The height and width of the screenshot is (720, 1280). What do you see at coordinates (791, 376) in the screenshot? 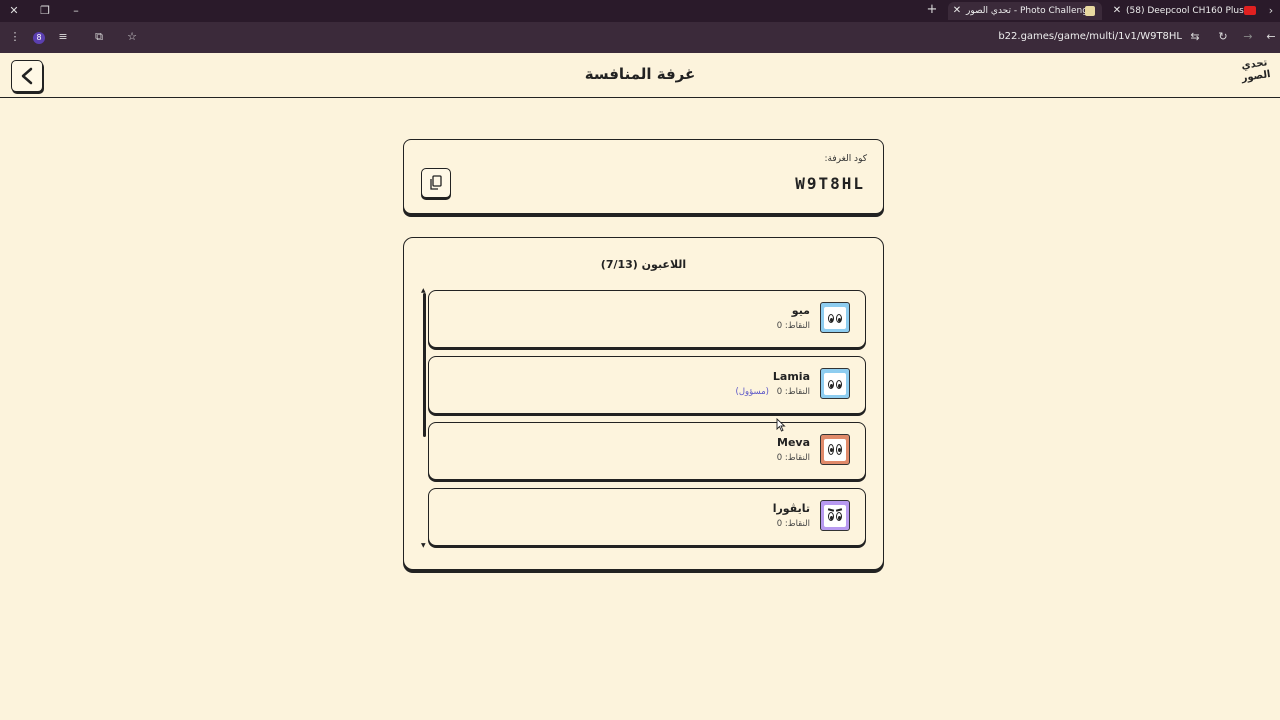
I see `player-name: Lamia` at bounding box center [791, 376].